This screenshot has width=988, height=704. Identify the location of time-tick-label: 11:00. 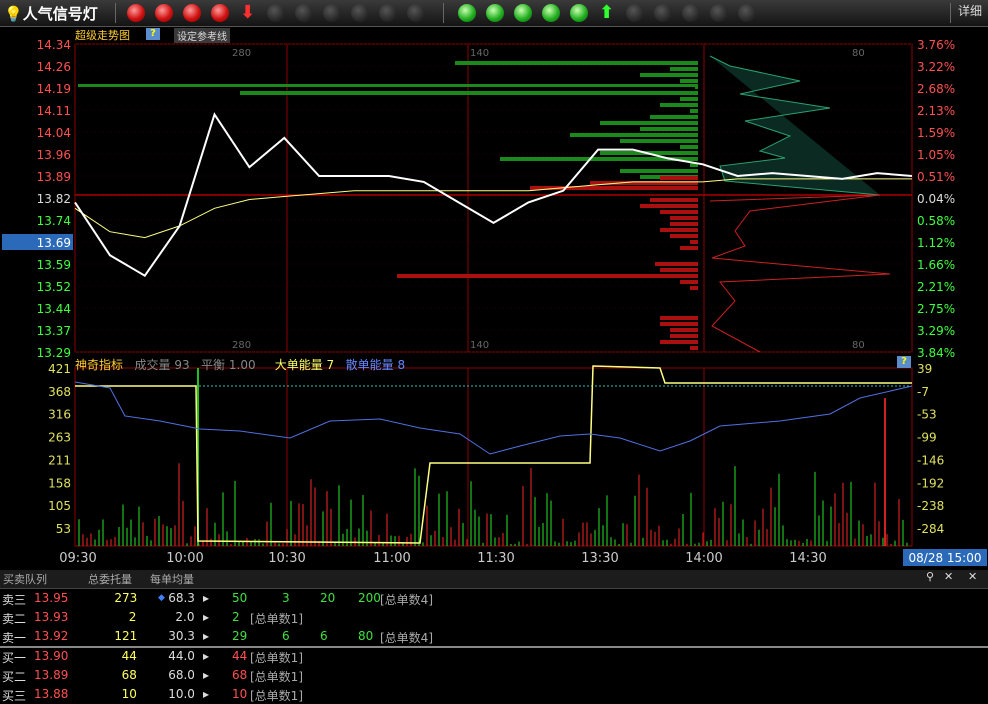
(391, 558).